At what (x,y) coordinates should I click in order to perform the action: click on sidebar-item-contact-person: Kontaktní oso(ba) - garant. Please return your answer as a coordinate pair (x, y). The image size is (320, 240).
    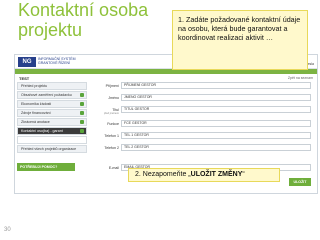
    Looking at the image, I should click on (52, 131).